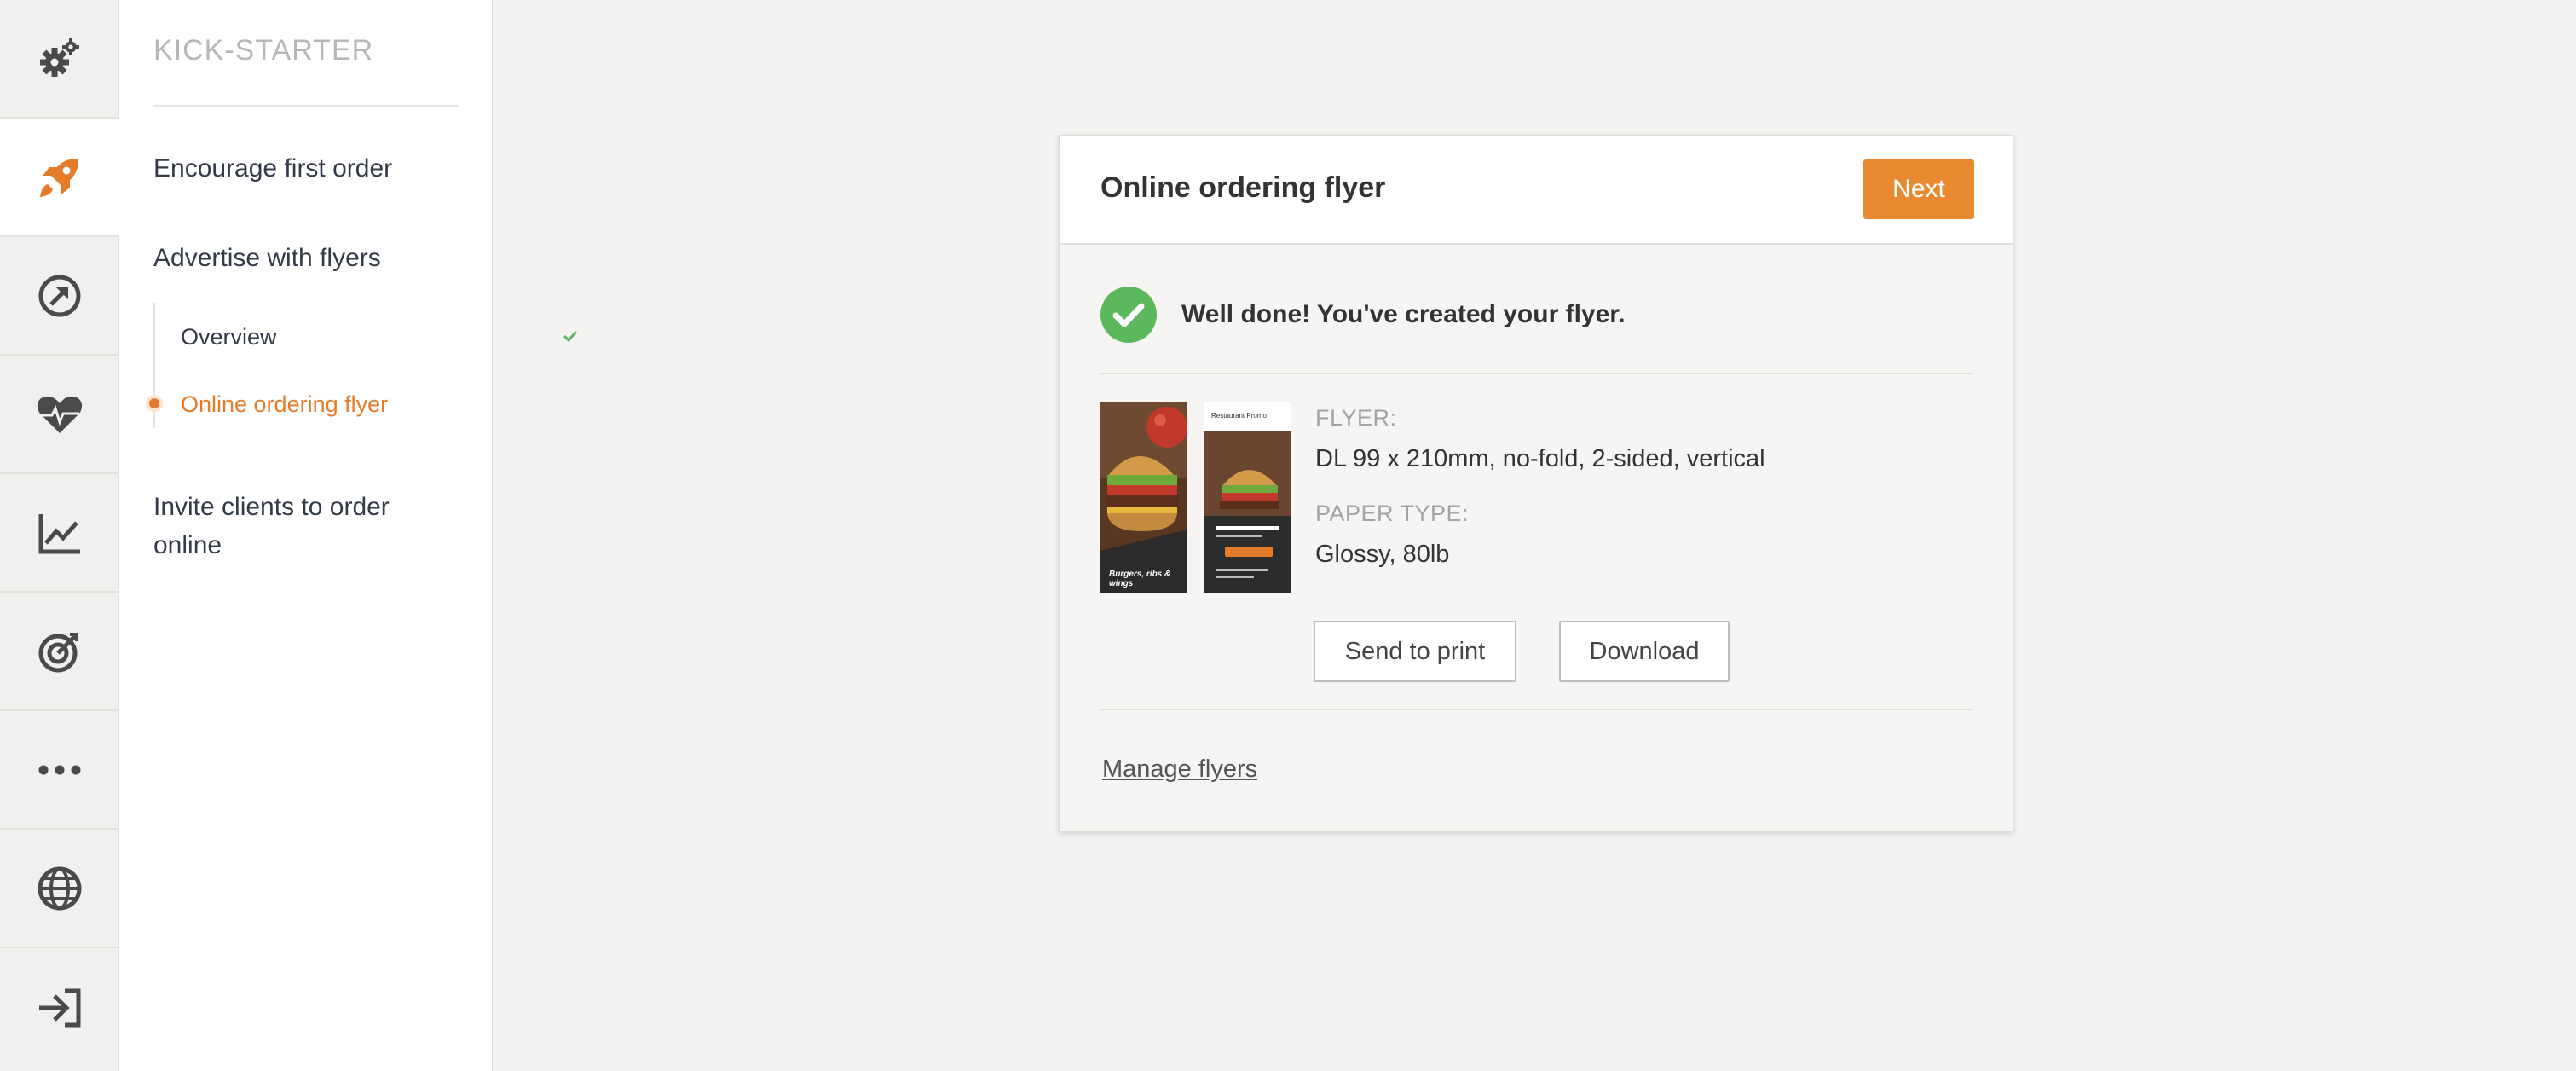 The image size is (2576, 1071). Describe the element at coordinates (1128, 315) in the screenshot. I see `success-check-icon` at that location.